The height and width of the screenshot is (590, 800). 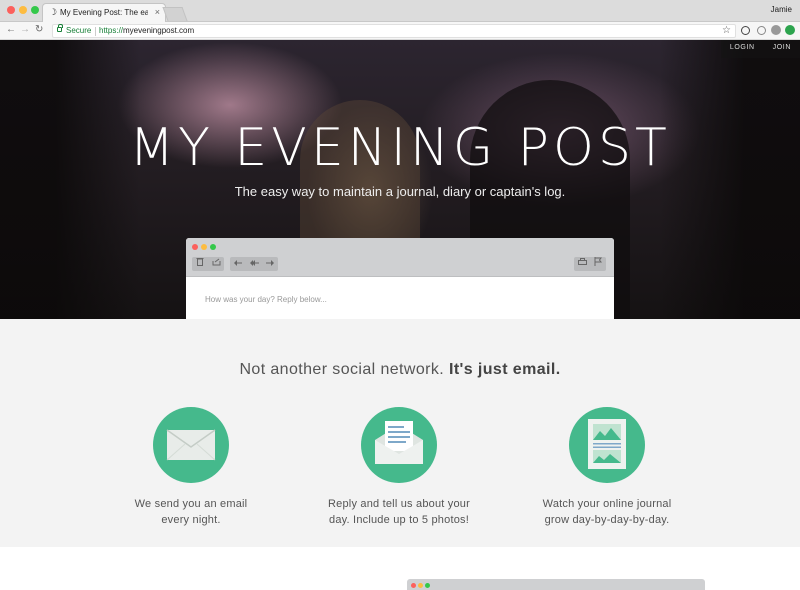 I want to click on window-zoom-button, so click(x=35, y=10).